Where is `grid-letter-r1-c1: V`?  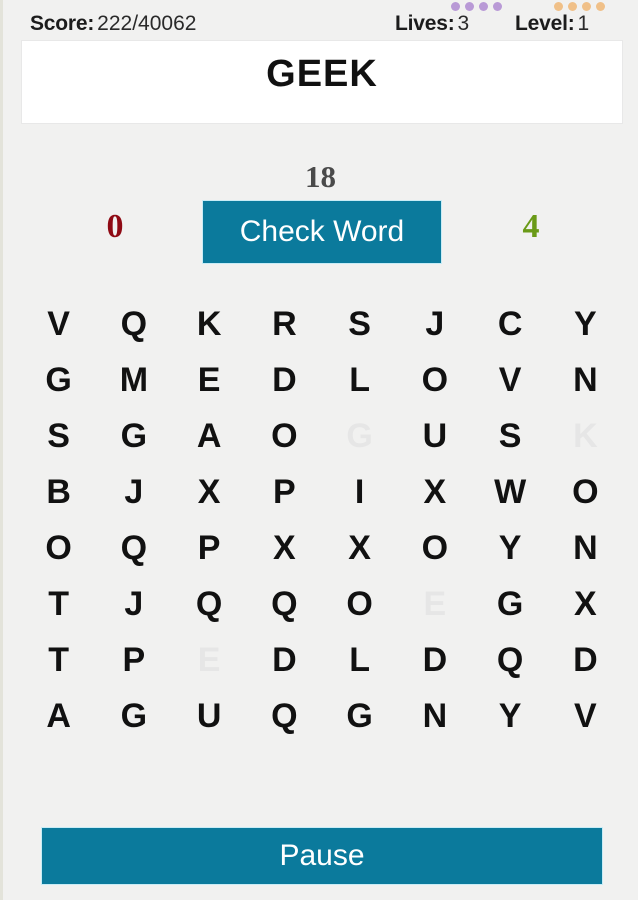 grid-letter-r1-c1: V is located at coordinates (58, 324).